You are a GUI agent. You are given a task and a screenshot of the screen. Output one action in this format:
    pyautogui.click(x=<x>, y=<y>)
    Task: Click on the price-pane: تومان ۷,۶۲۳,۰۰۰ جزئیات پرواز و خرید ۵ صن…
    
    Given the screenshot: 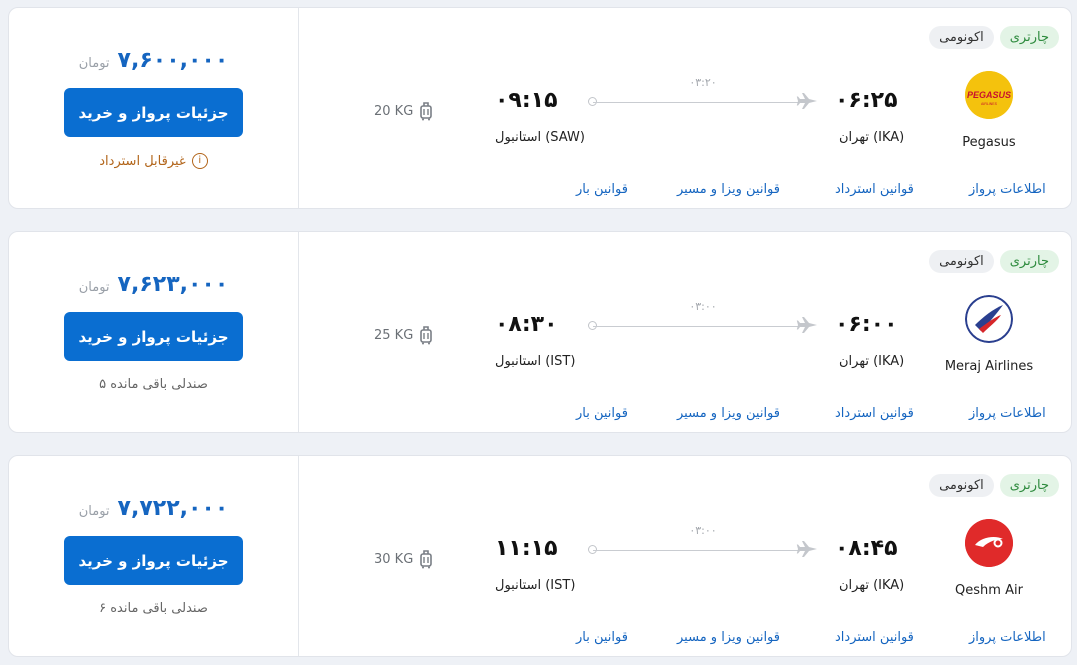 What is the action you would take?
    pyautogui.click(x=154, y=332)
    